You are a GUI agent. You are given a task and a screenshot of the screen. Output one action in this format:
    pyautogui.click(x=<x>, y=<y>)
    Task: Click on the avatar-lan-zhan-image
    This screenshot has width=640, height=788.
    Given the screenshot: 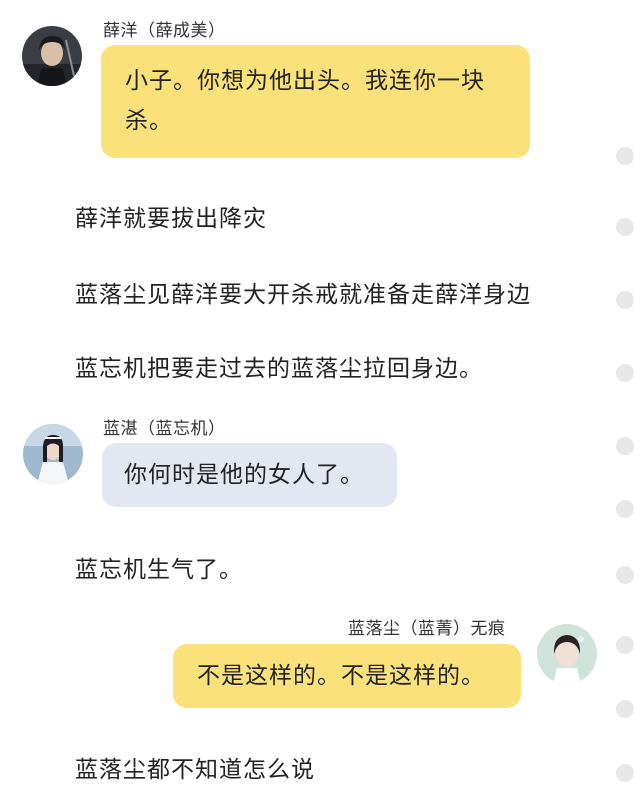 What is the action you would take?
    pyautogui.click(x=53, y=454)
    